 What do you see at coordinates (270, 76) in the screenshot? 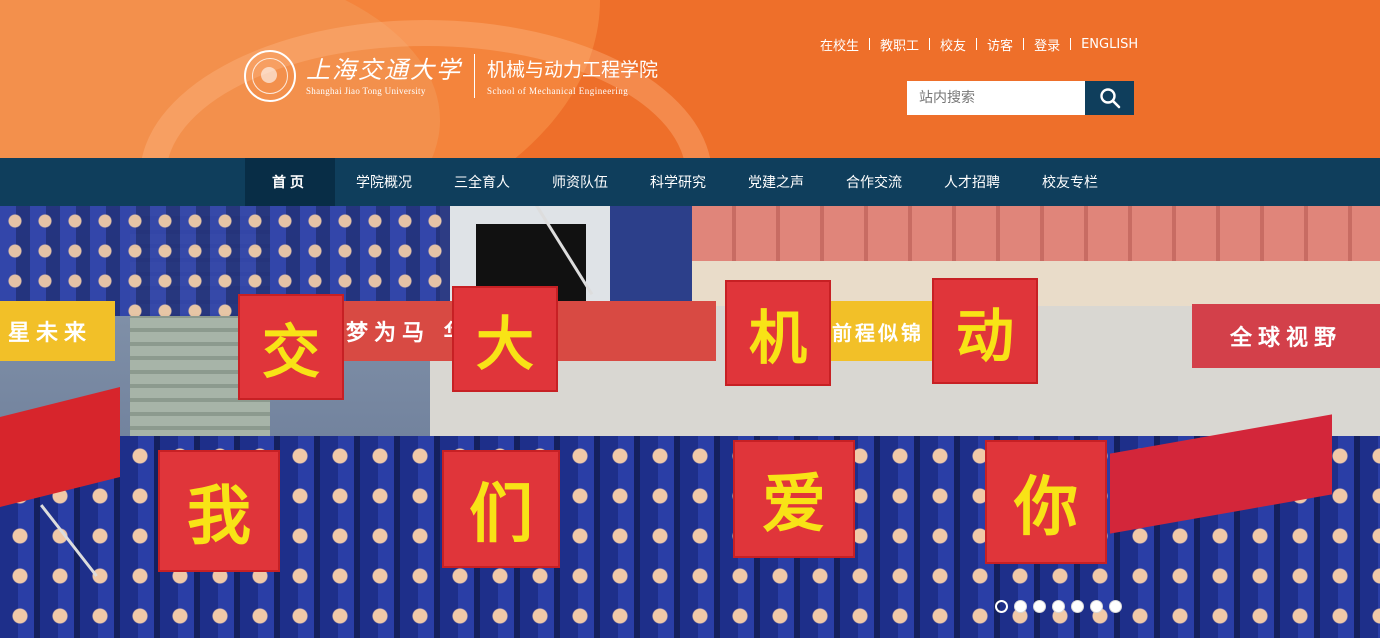
I see `university-seal-icon` at bounding box center [270, 76].